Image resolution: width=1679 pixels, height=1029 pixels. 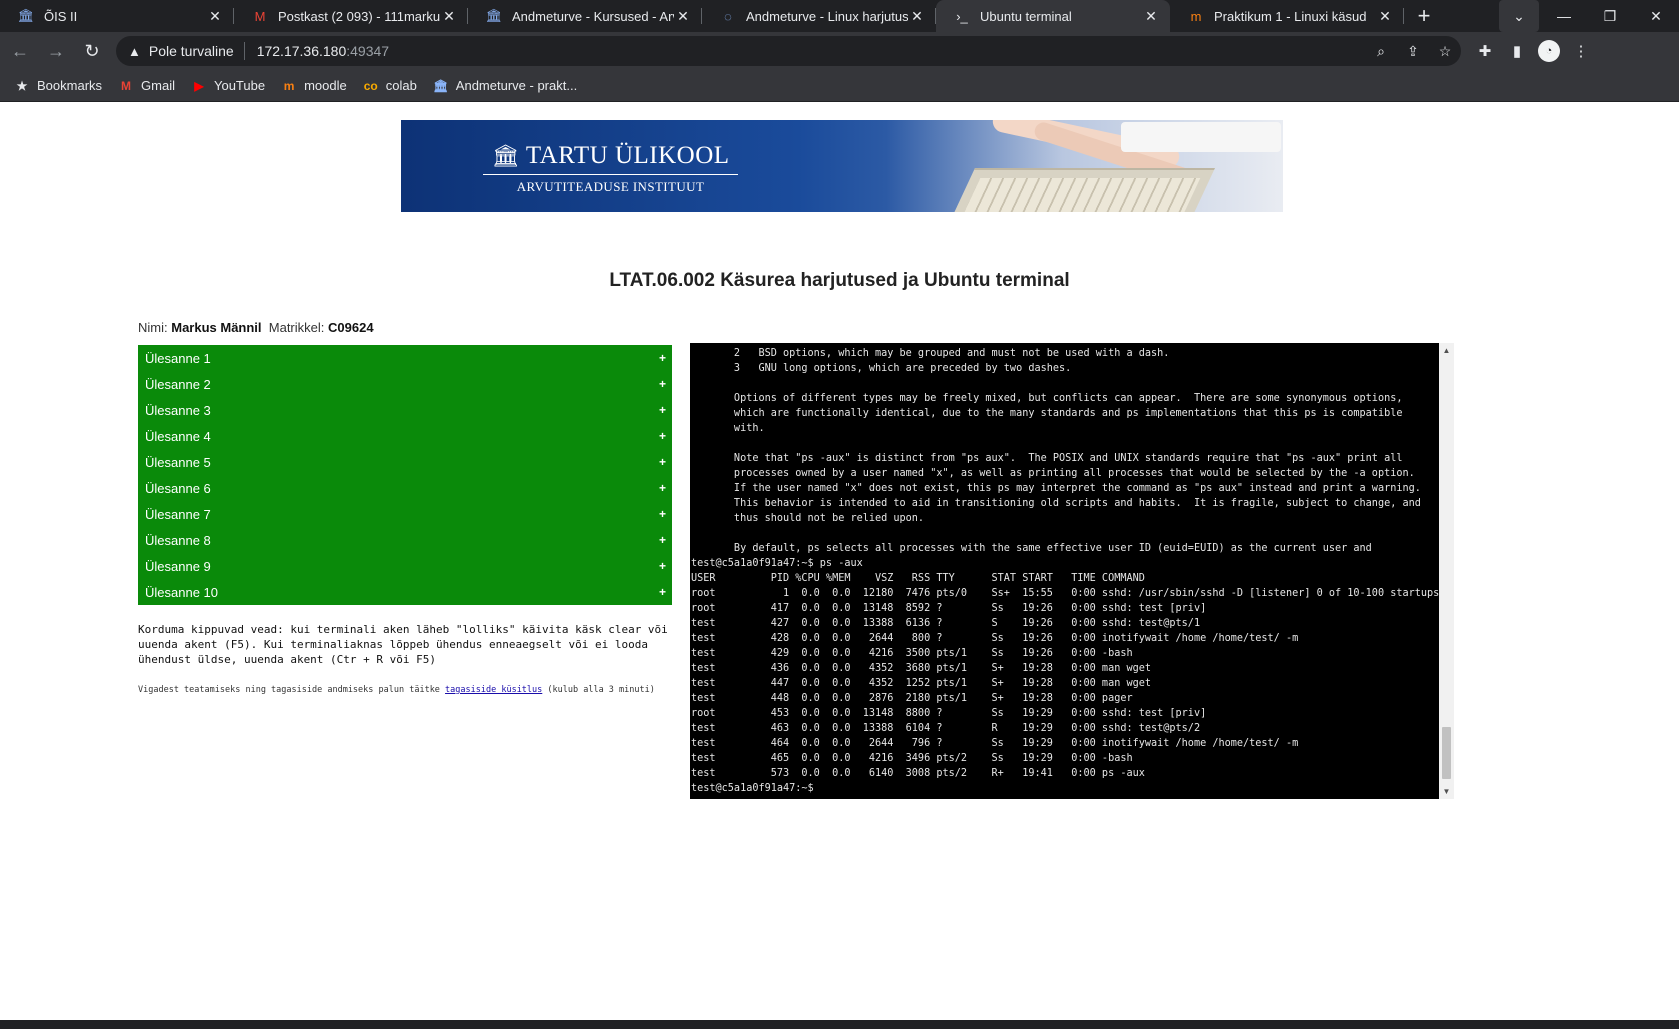 What do you see at coordinates (296, 327) in the screenshot?
I see `matrikkel-label: Matrikkel:` at bounding box center [296, 327].